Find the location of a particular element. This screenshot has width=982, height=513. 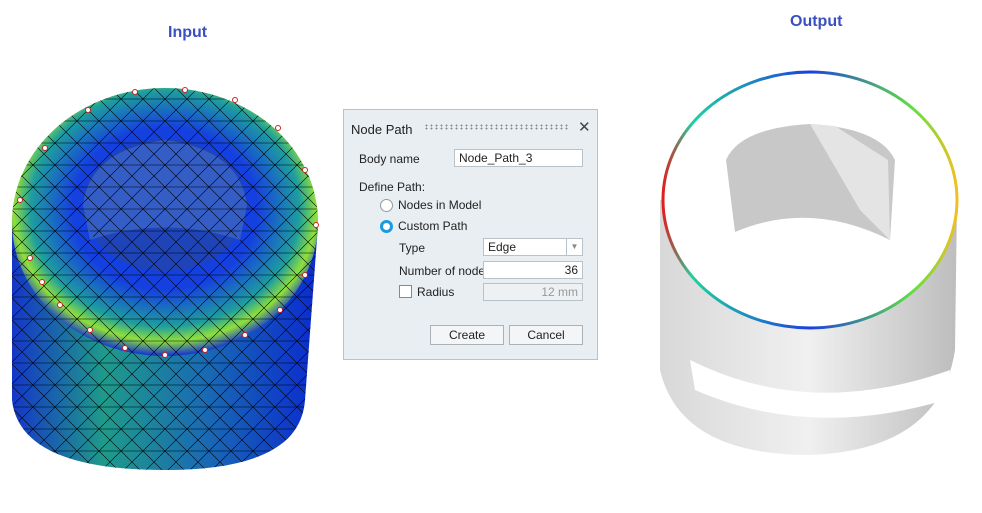

type-label: Type is located at coordinates (412, 248).